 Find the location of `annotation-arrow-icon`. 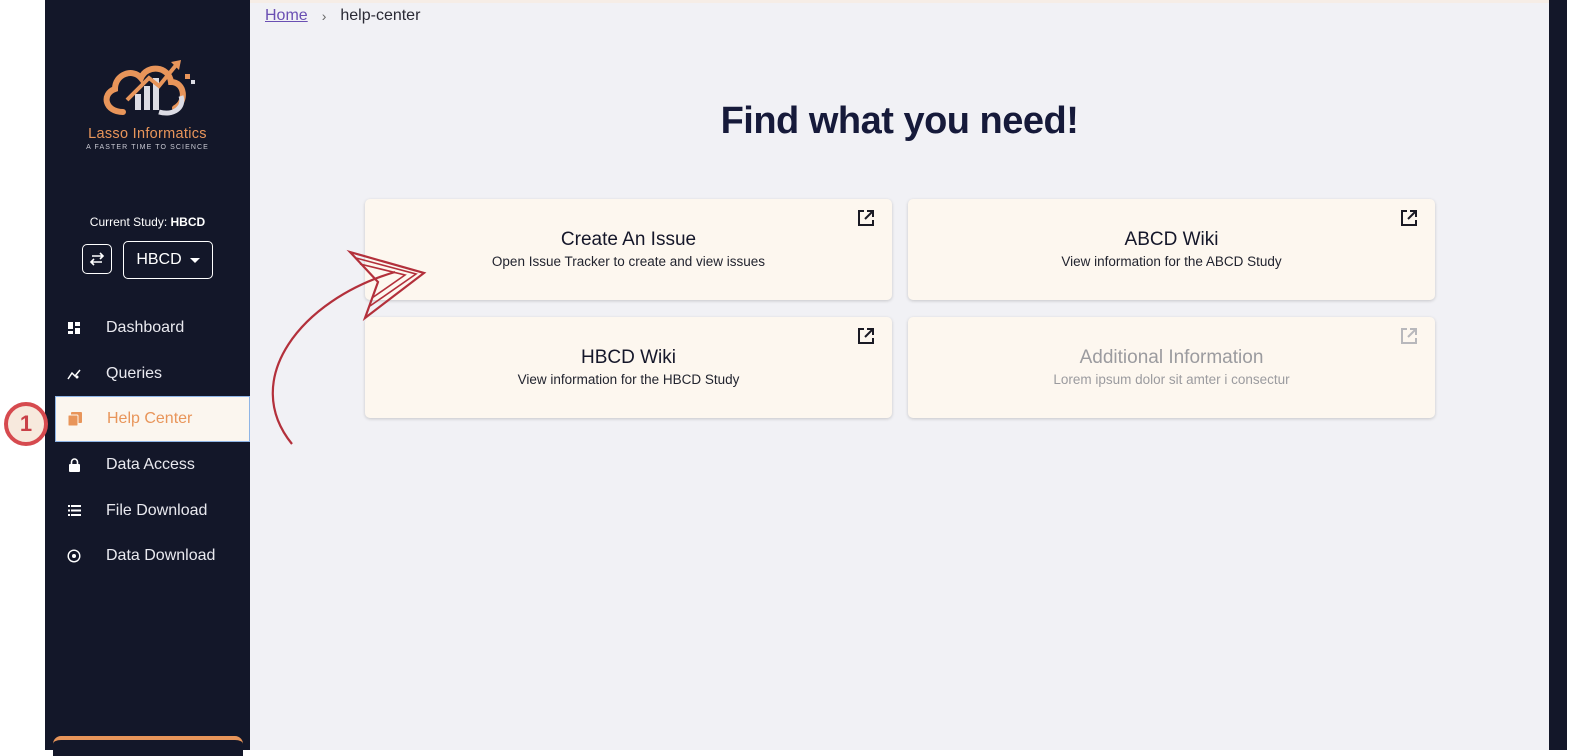

annotation-arrow-icon is located at coordinates (349, 347).